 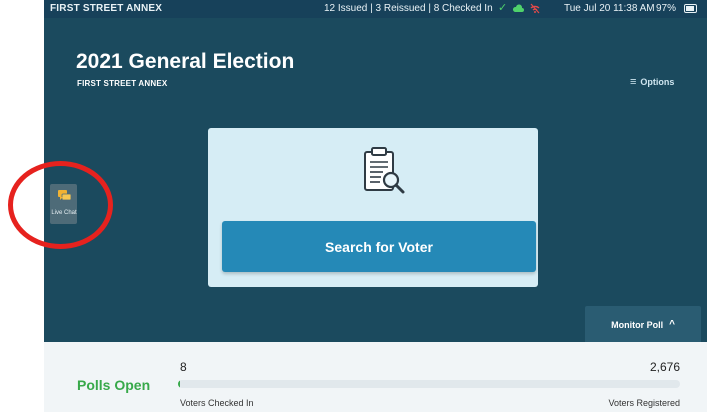 I want to click on cloud-icon, so click(x=518, y=8).